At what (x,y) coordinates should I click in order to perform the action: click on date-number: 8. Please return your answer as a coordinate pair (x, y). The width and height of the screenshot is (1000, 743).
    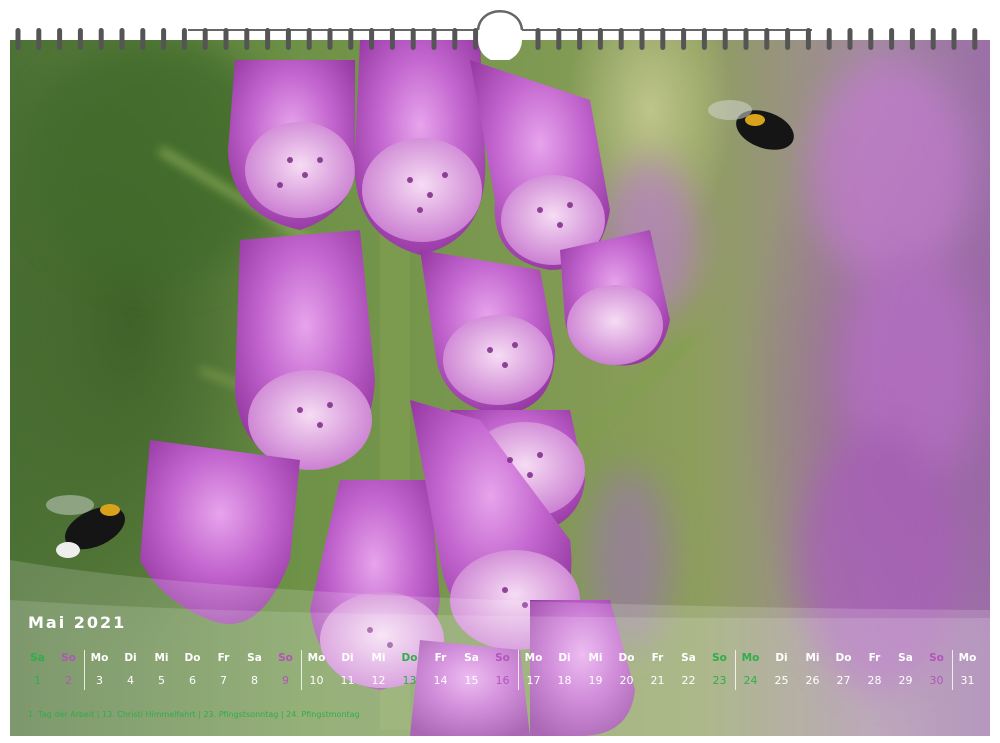
    Looking at the image, I should click on (254, 680).